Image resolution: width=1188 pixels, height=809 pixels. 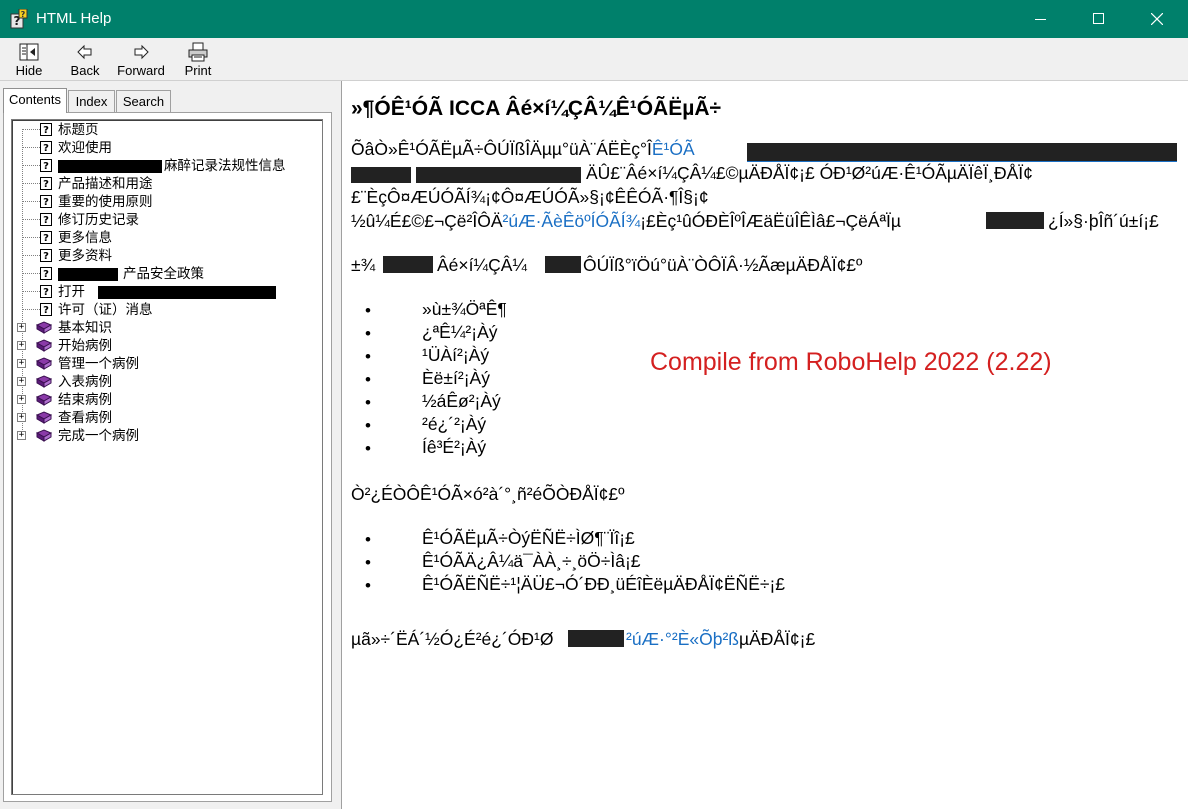 I want to click on toc-book-label: 基本知识, so click(x=85, y=328).